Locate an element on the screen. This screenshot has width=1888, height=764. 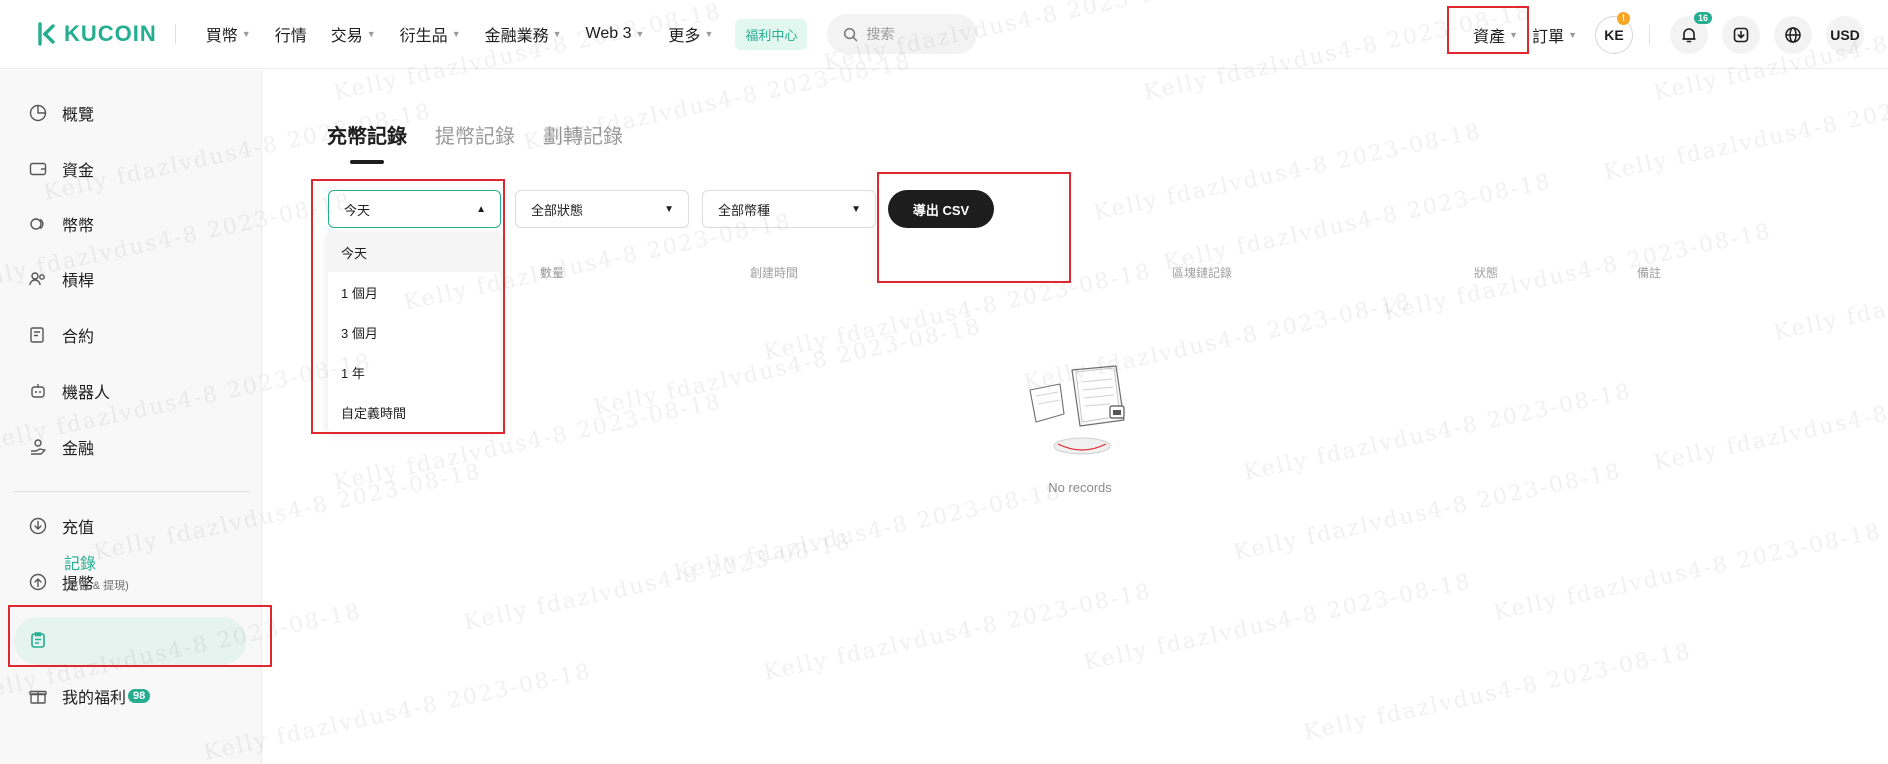
pie-chart-icon is located at coordinates (38, 113).